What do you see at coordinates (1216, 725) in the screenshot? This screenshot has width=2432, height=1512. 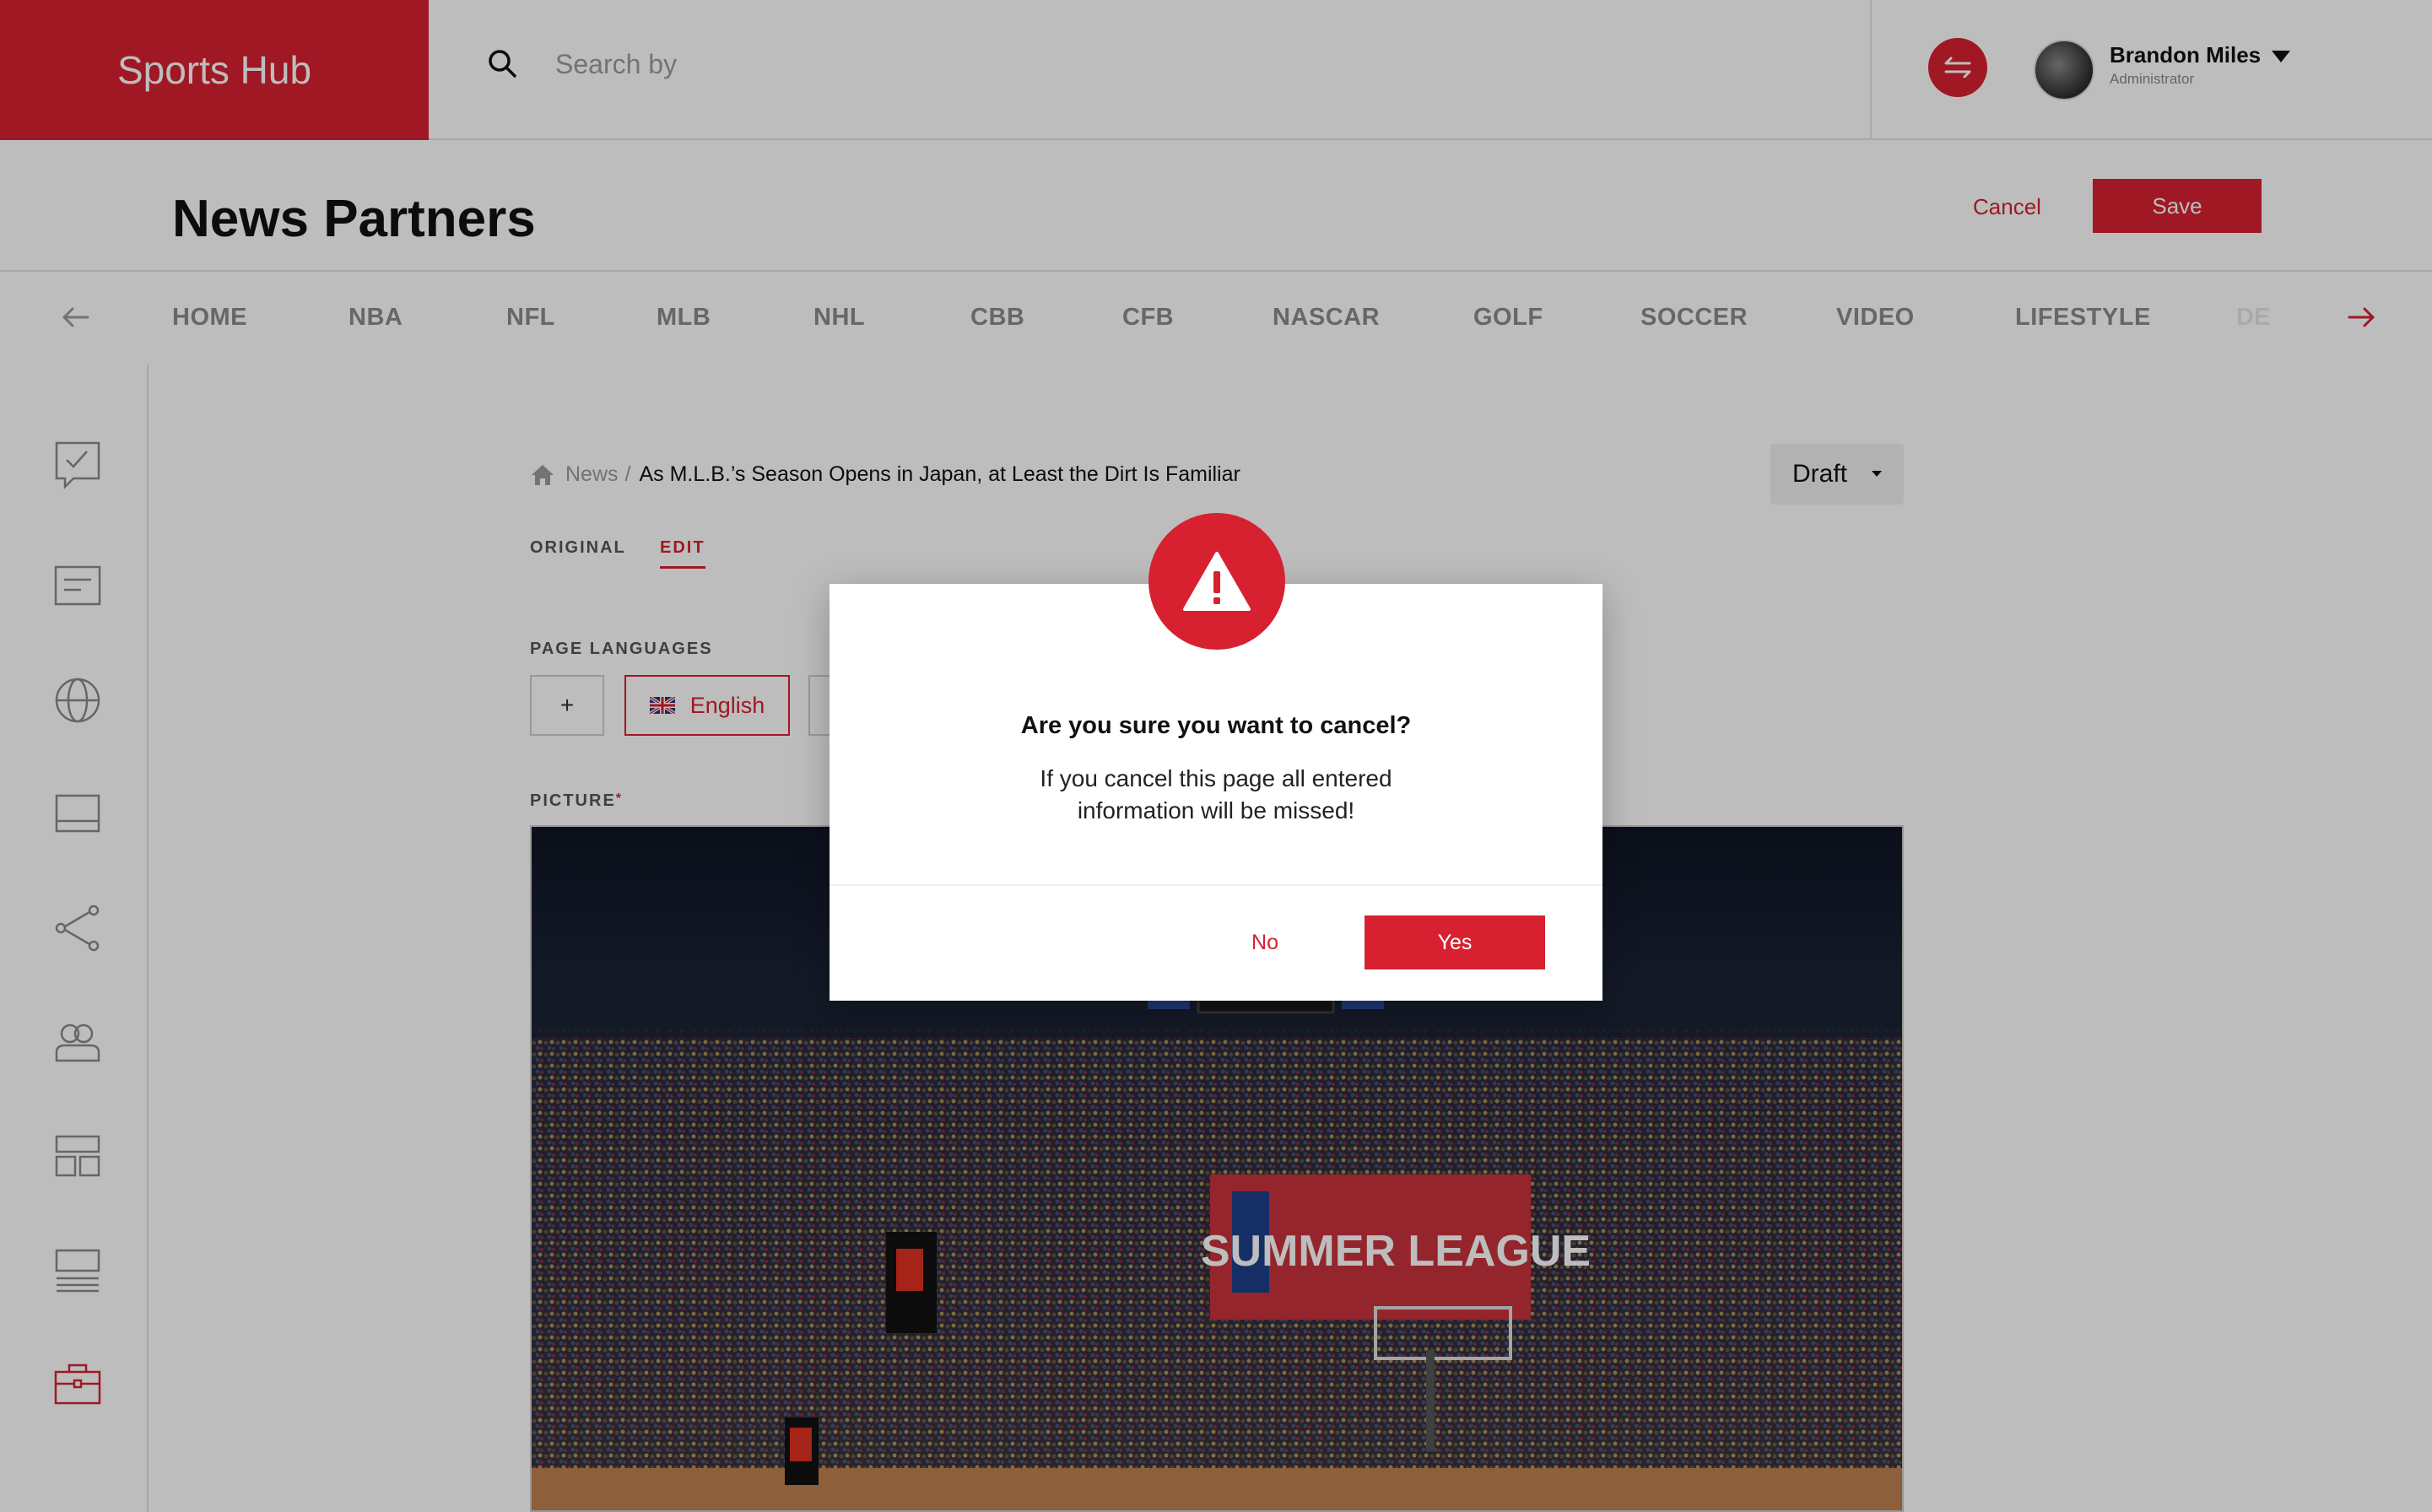 I see `dialog-title: Are you sure you want to cancel?` at bounding box center [1216, 725].